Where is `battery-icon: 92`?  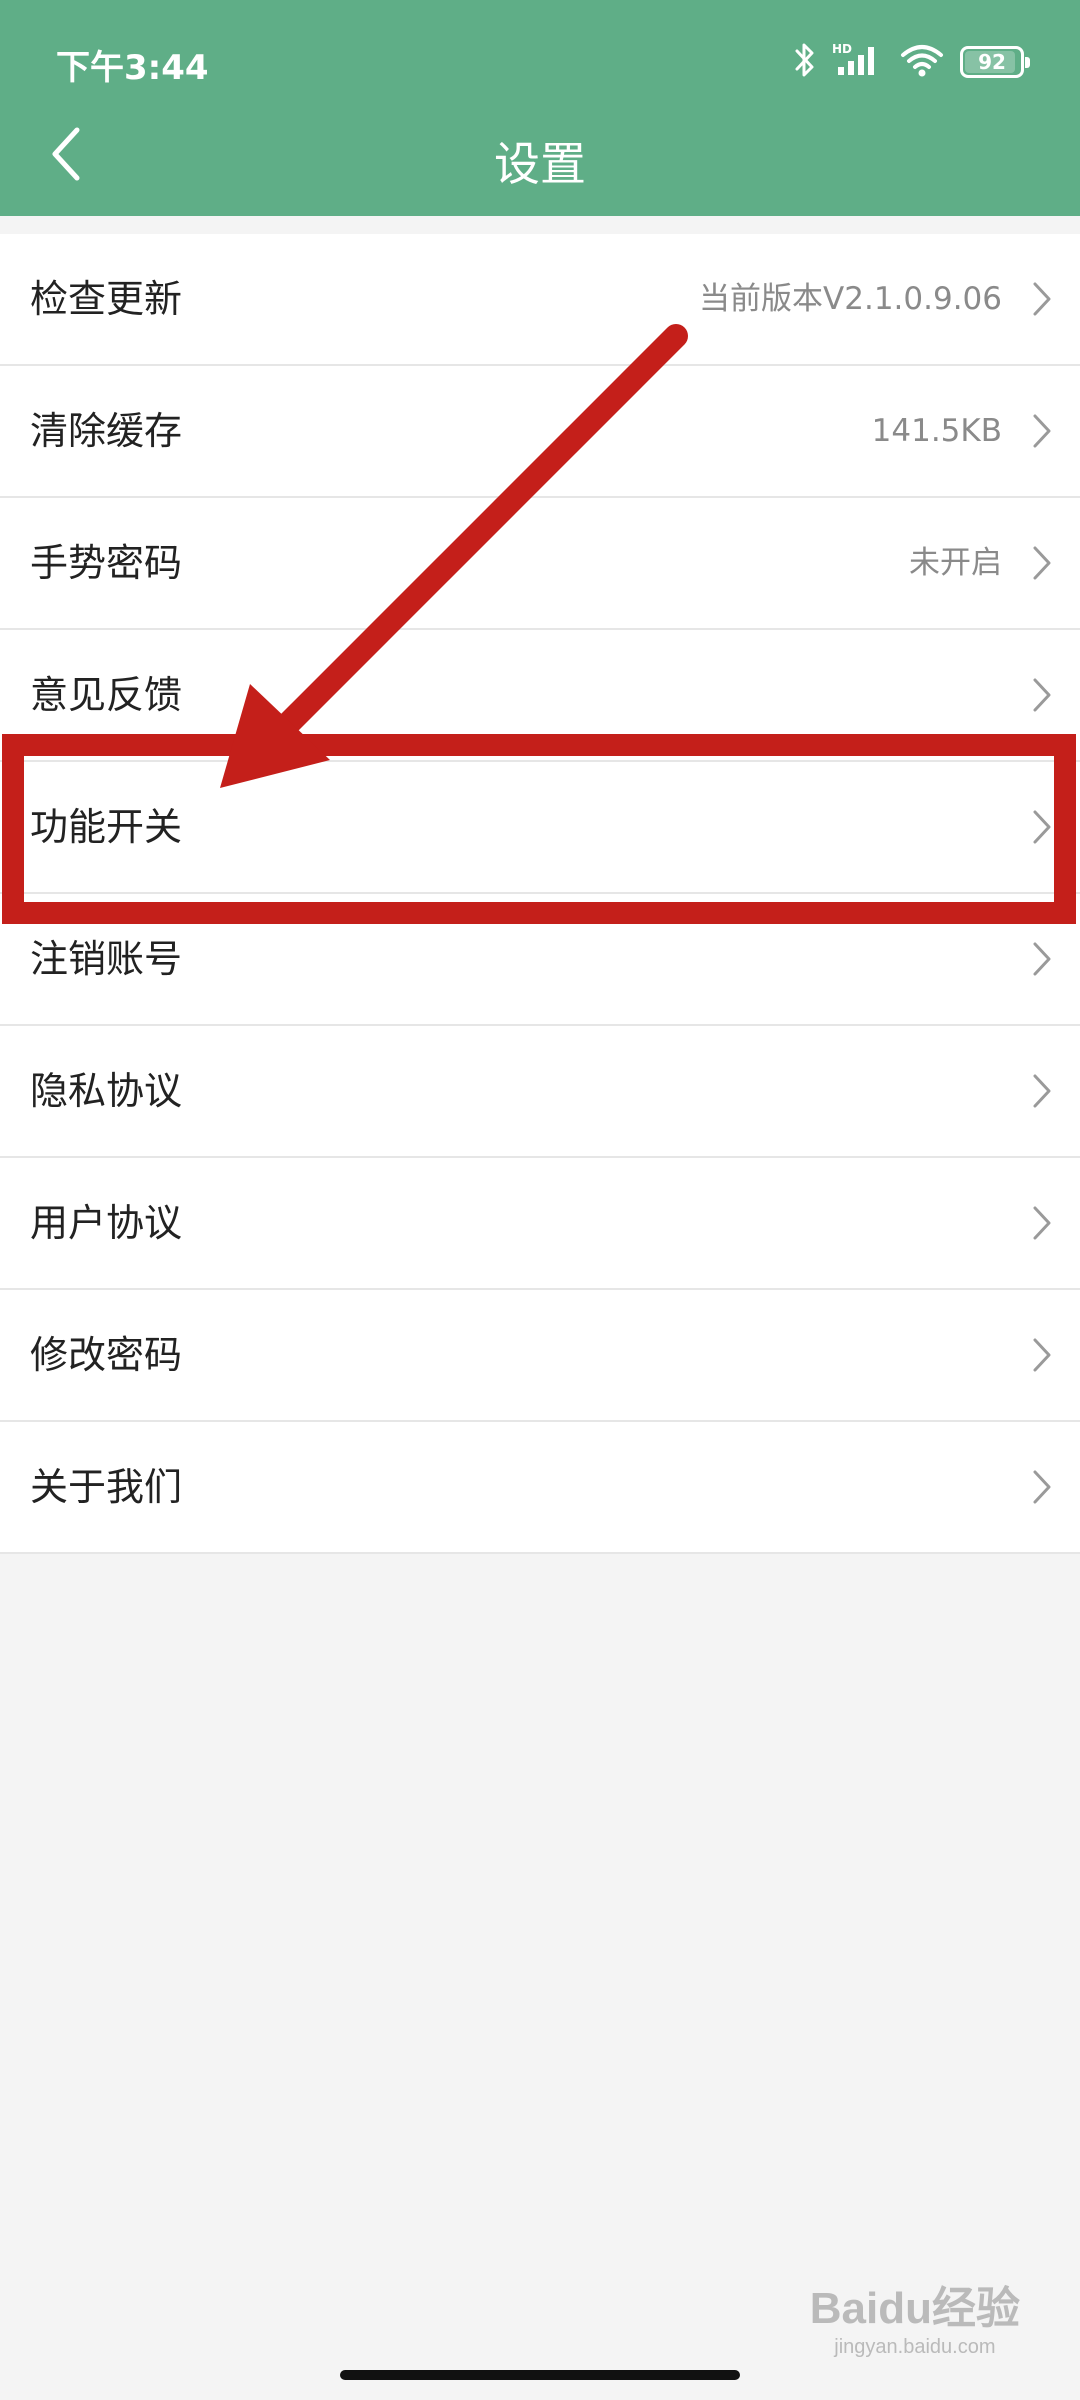
battery-icon: 92 is located at coordinates (995, 62).